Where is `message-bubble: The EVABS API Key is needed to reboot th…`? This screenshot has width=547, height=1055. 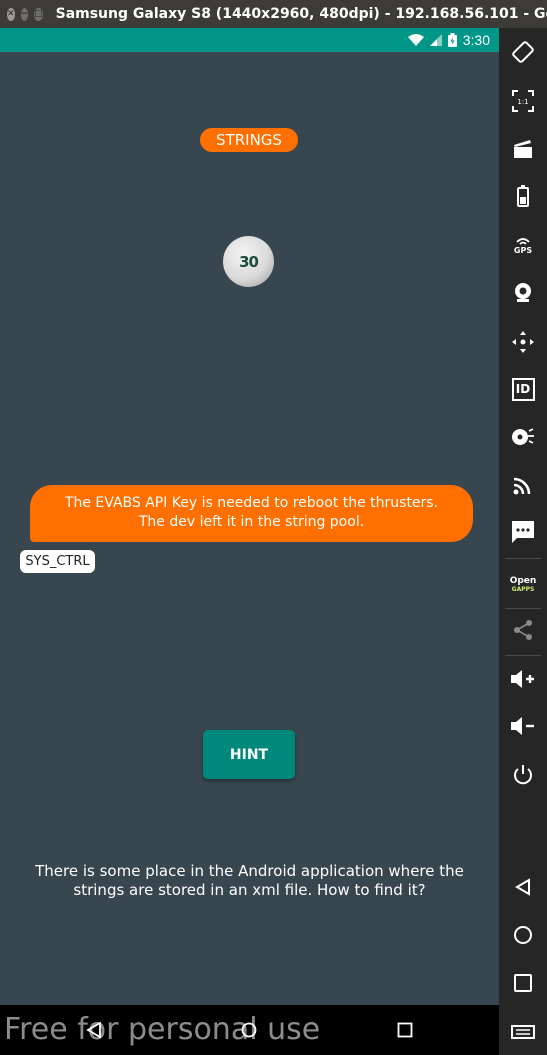
message-bubble: The EVABS API Key is needed to reboot th… is located at coordinates (251, 513).